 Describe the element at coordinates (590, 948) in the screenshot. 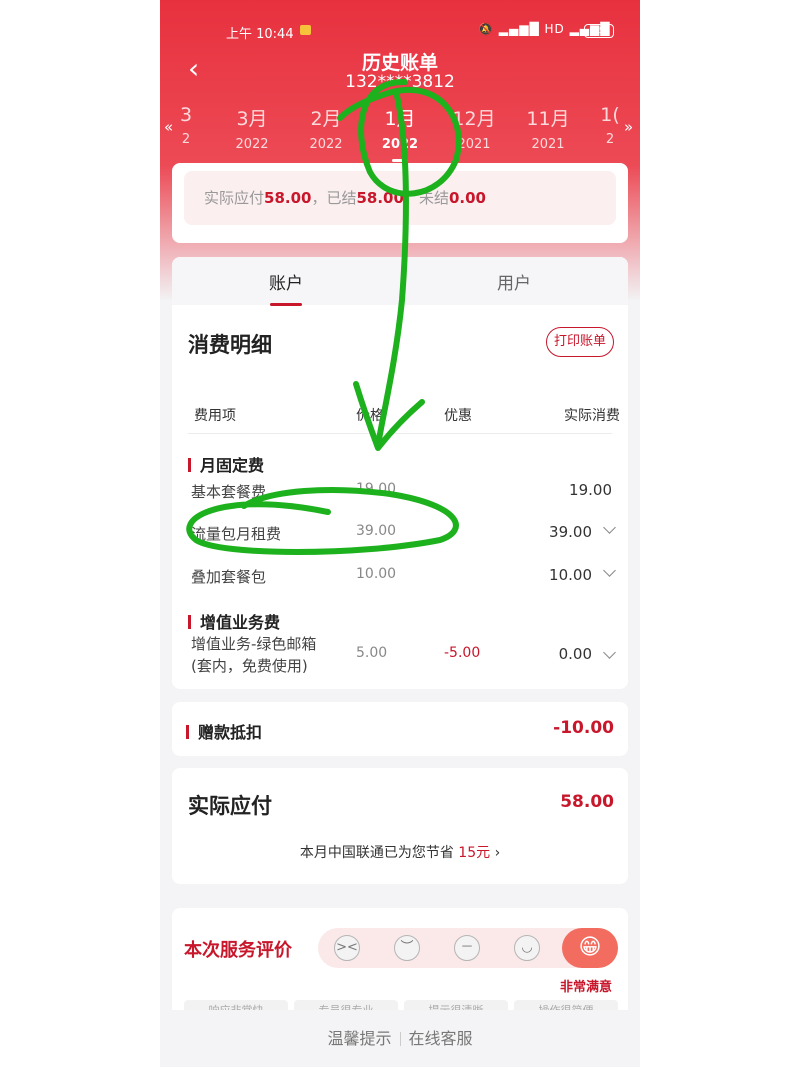

I see `grin-face-icon: 😁` at that location.